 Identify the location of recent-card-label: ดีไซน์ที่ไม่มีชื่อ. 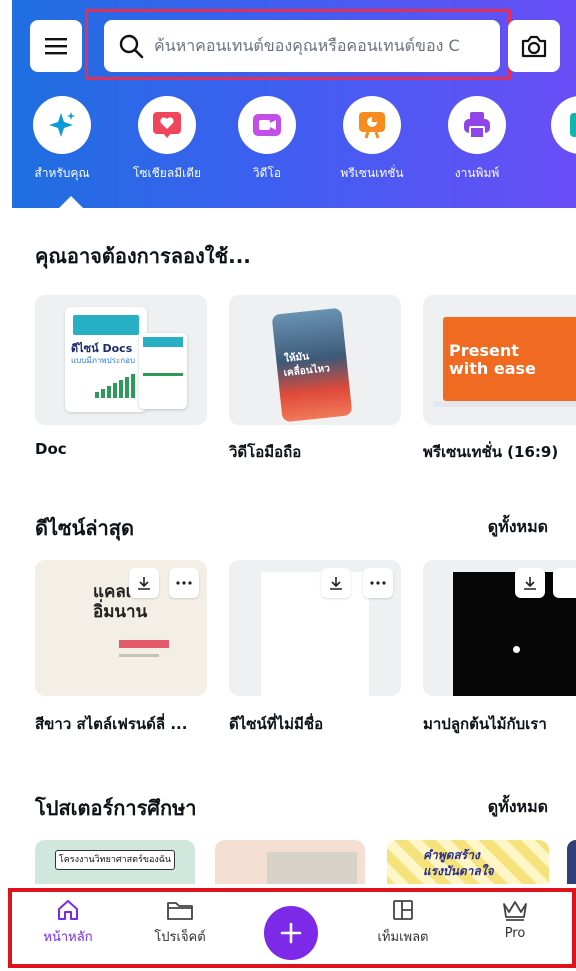
(276, 724).